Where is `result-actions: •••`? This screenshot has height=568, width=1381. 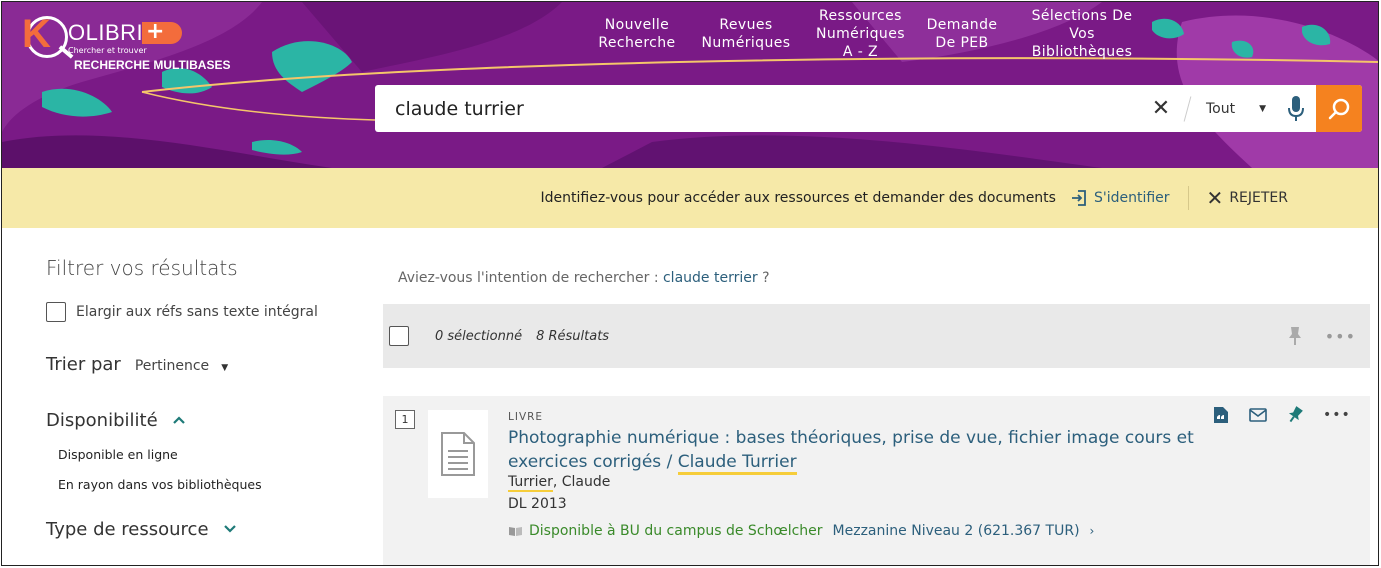
result-actions: ••• is located at coordinates (1292, 415).